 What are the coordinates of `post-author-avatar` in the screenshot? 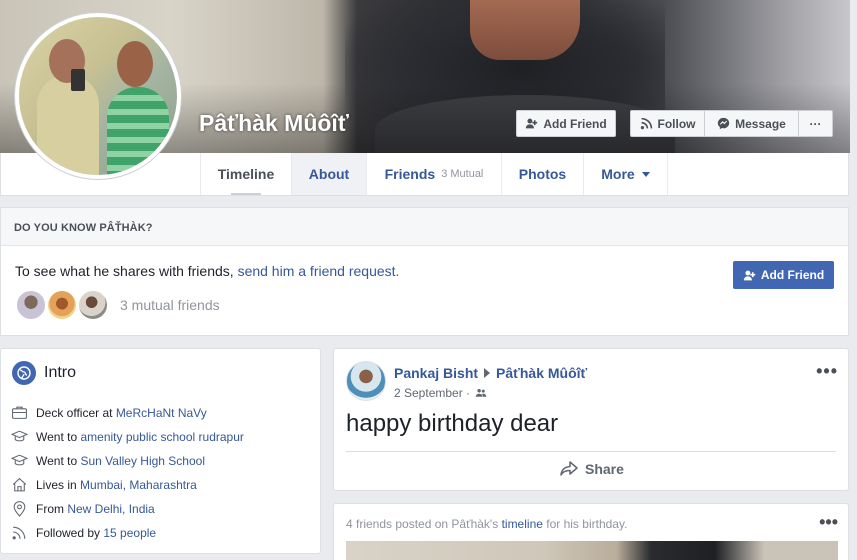 It's located at (366, 381).